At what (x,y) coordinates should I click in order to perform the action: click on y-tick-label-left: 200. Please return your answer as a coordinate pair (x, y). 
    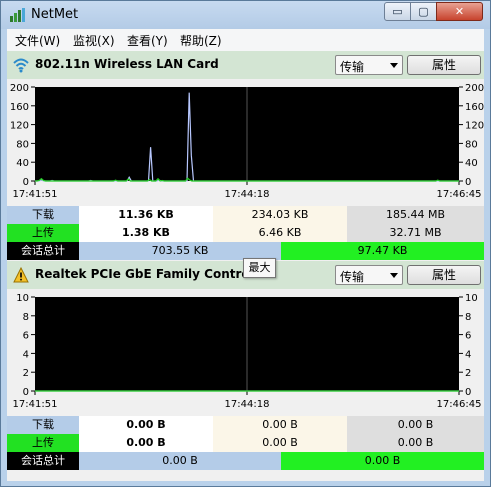
    Looking at the image, I should click on (19, 88).